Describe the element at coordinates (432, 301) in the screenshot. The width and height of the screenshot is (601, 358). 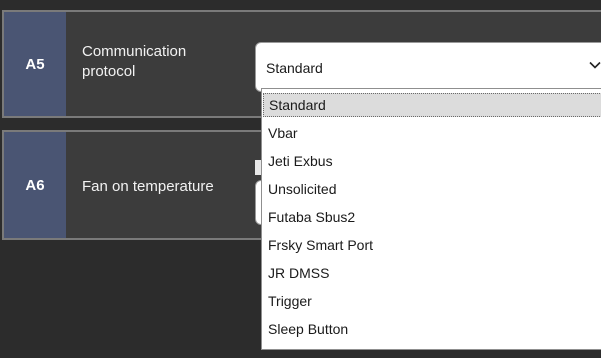
I see `dropdown-option-trigger: Trigger` at that location.